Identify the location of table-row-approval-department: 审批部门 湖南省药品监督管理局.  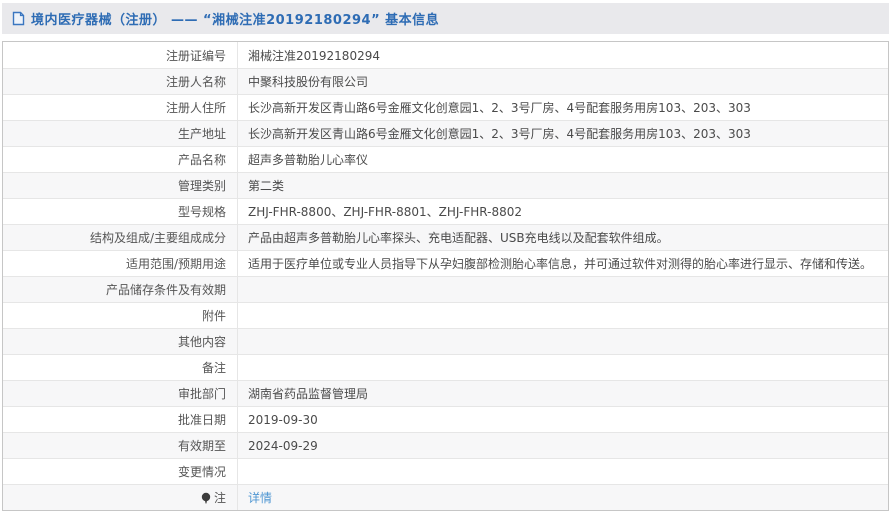
(445, 393).